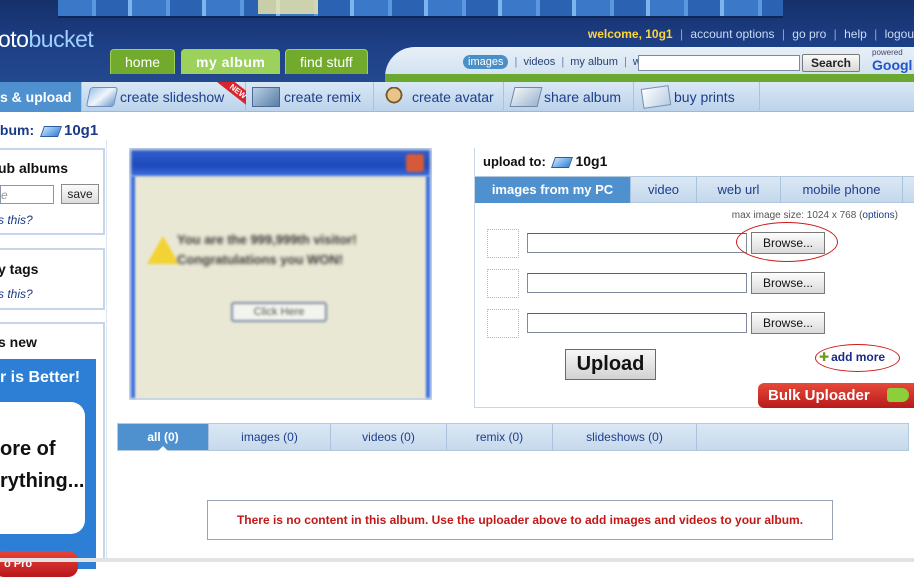  I want to click on popup-titlebar, so click(280, 163).